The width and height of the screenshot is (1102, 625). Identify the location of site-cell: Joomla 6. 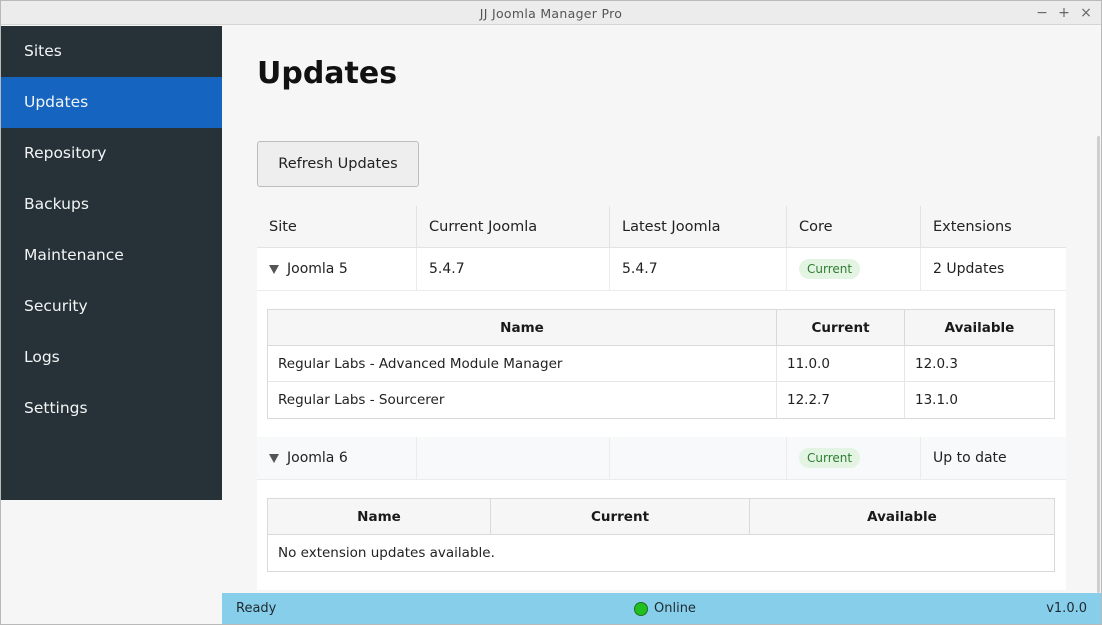
(337, 458).